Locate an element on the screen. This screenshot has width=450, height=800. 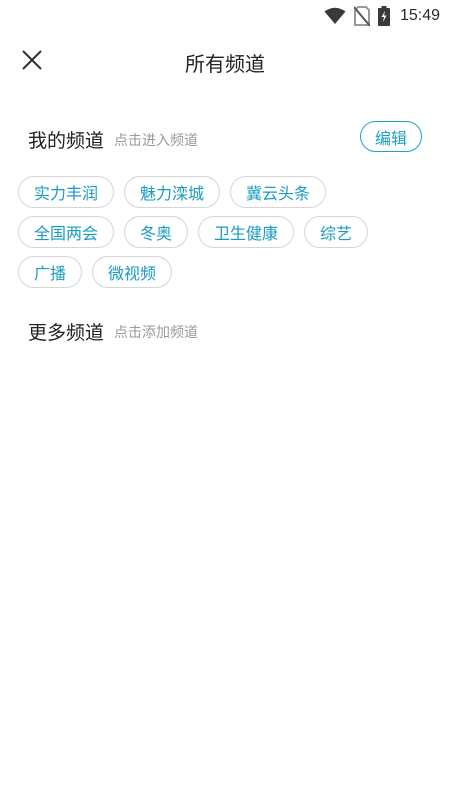
channel-chip: 全国两会 is located at coordinates (66, 232).